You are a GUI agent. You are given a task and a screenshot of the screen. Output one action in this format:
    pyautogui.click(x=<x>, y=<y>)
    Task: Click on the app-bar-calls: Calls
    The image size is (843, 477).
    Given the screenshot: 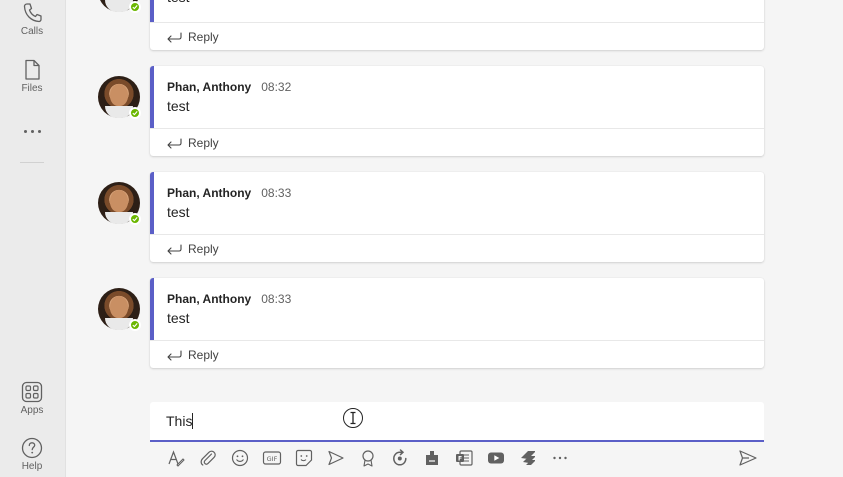 What is the action you would take?
    pyautogui.click(x=32, y=19)
    